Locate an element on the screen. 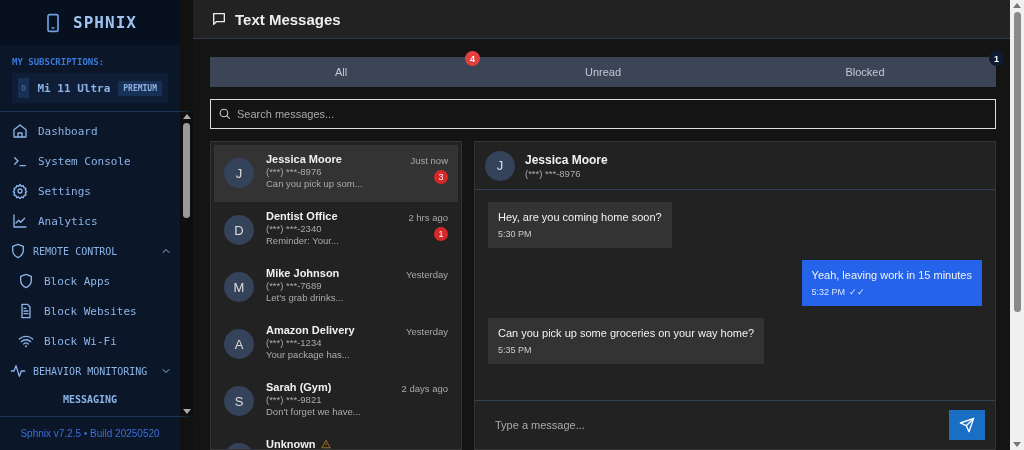  nav-section: BEHAVIOR MONITORING is located at coordinates (90, 371).